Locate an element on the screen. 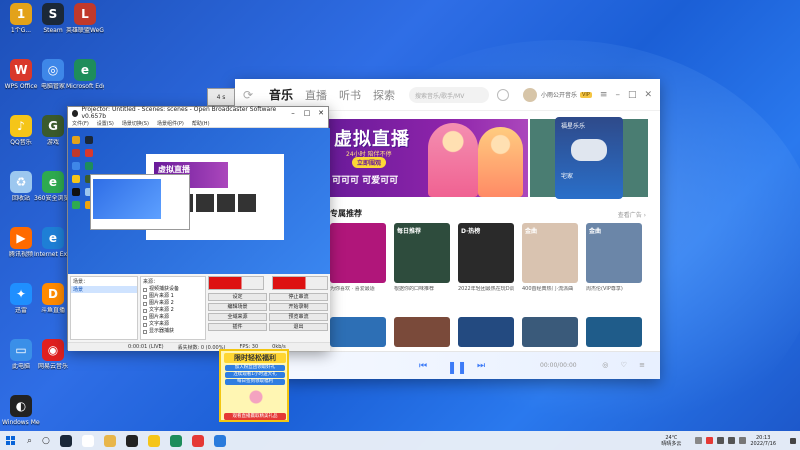 Image resolution: width=800 pixels, height=450 pixels. user-name: 小雨公开音乐 is located at coordinates (559, 94).